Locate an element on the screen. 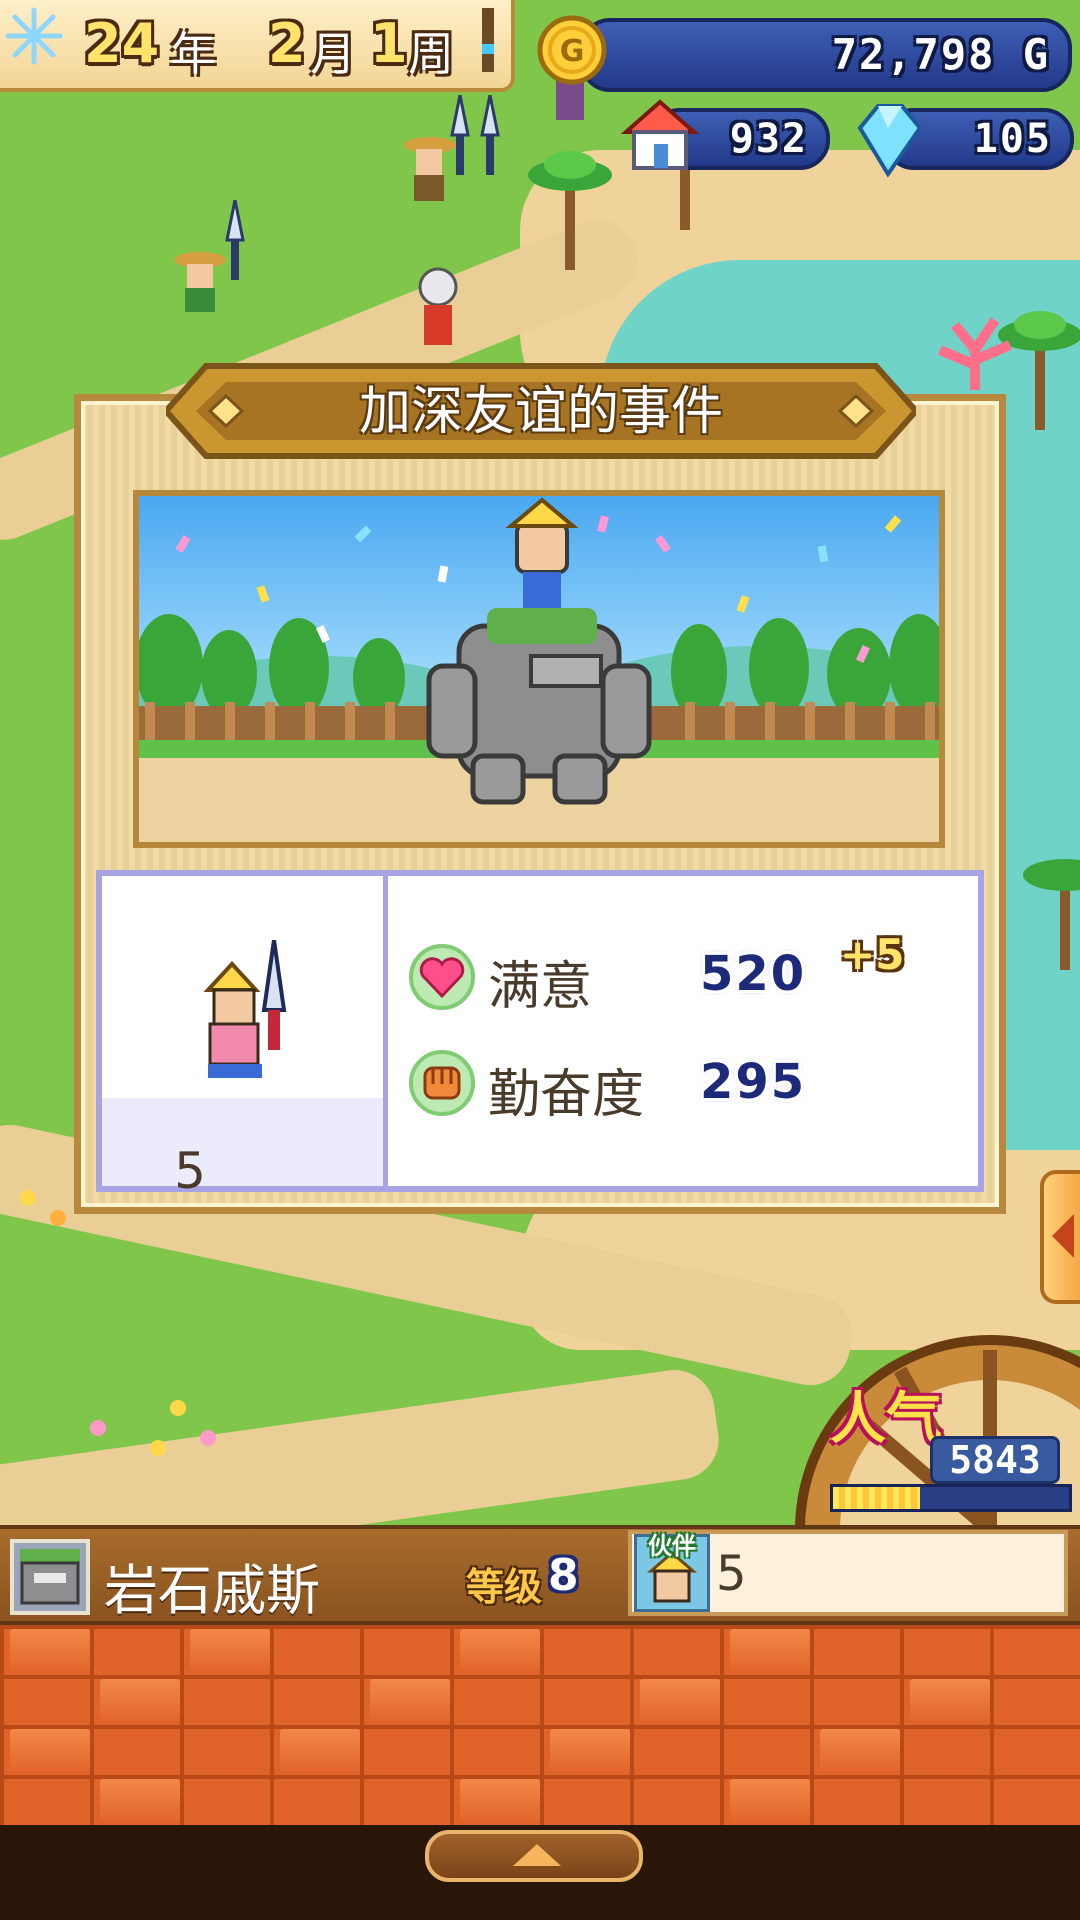 The image size is (1080, 1920). popularity-bar is located at coordinates (951, 1498).